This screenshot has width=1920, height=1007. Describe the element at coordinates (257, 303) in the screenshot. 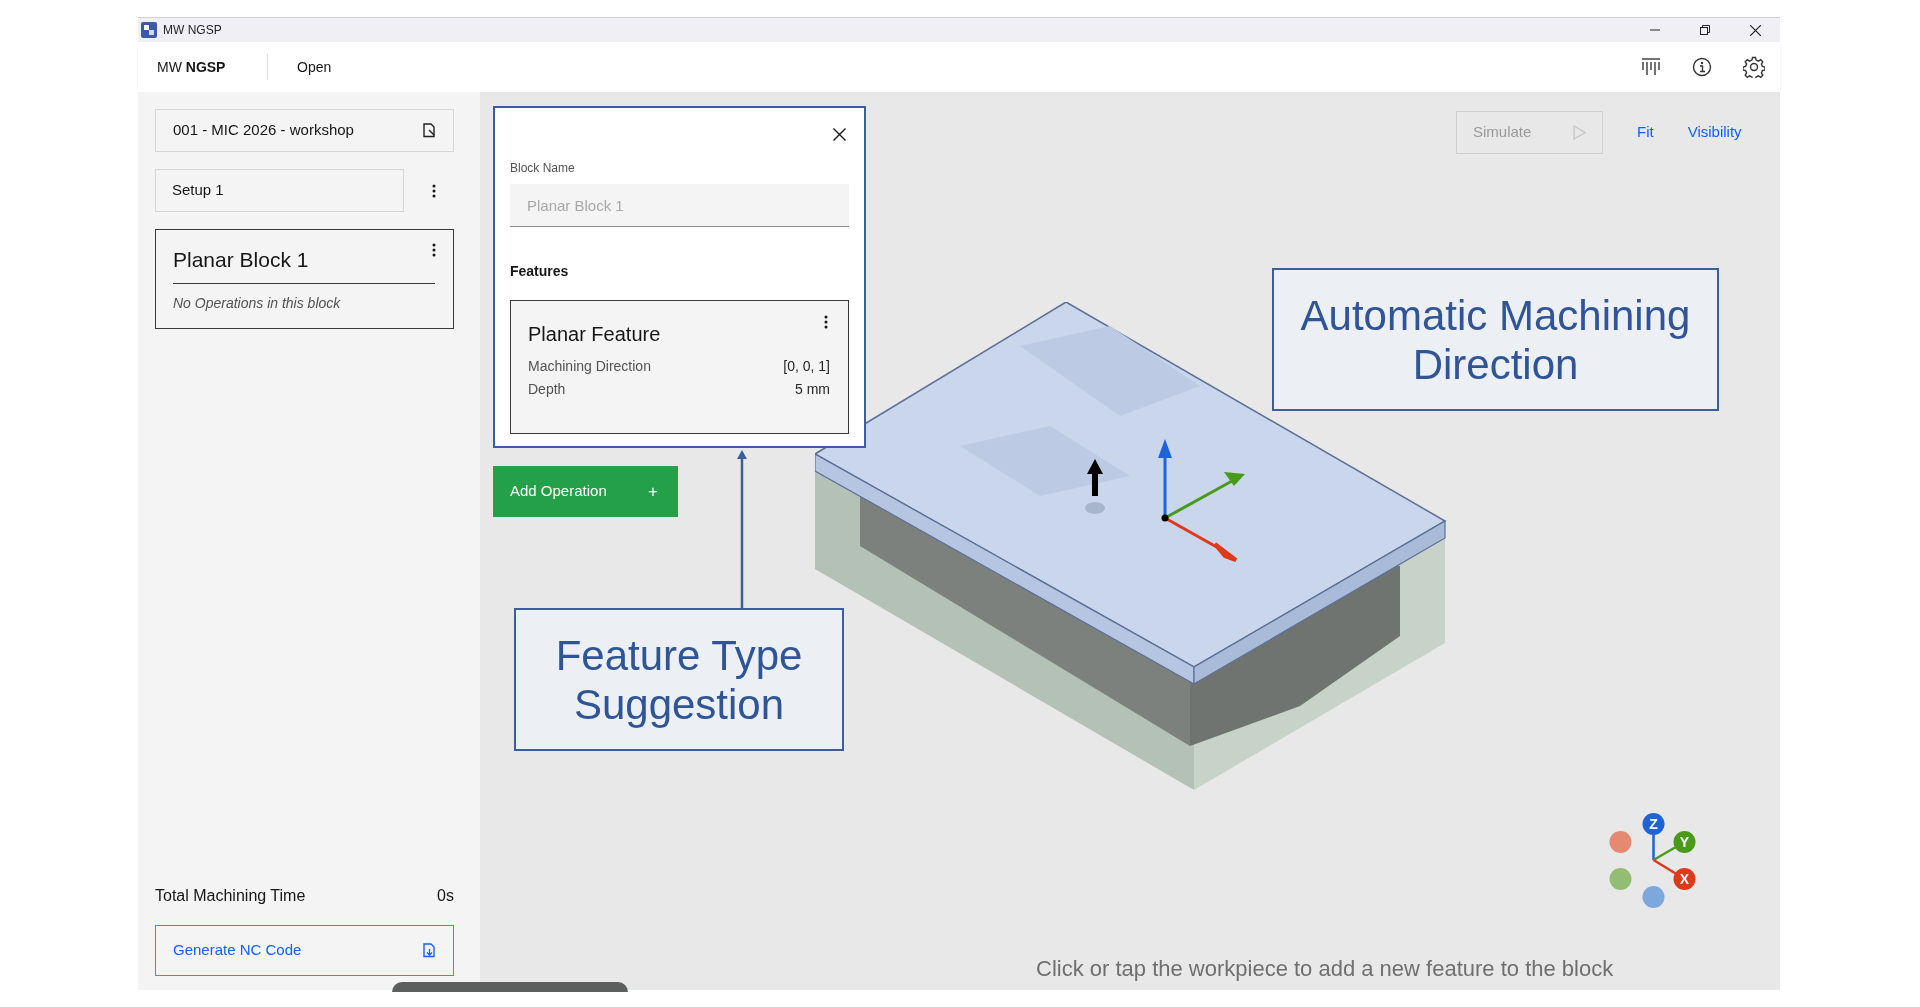

I see `empty-operations-text: No Operations in this block` at that location.